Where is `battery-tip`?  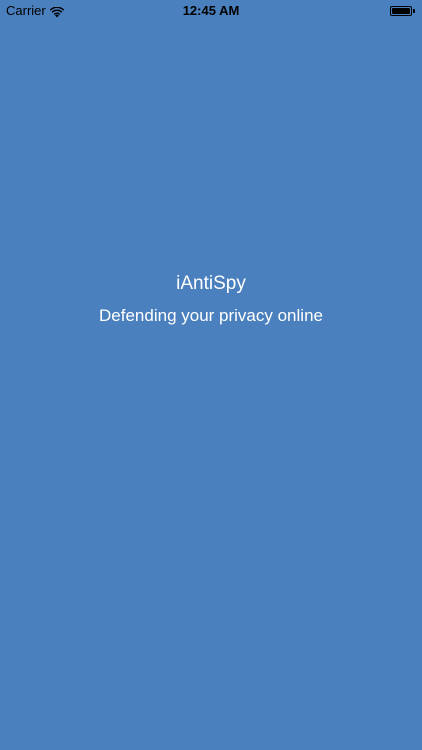
battery-tip is located at coordinates (414, 11).